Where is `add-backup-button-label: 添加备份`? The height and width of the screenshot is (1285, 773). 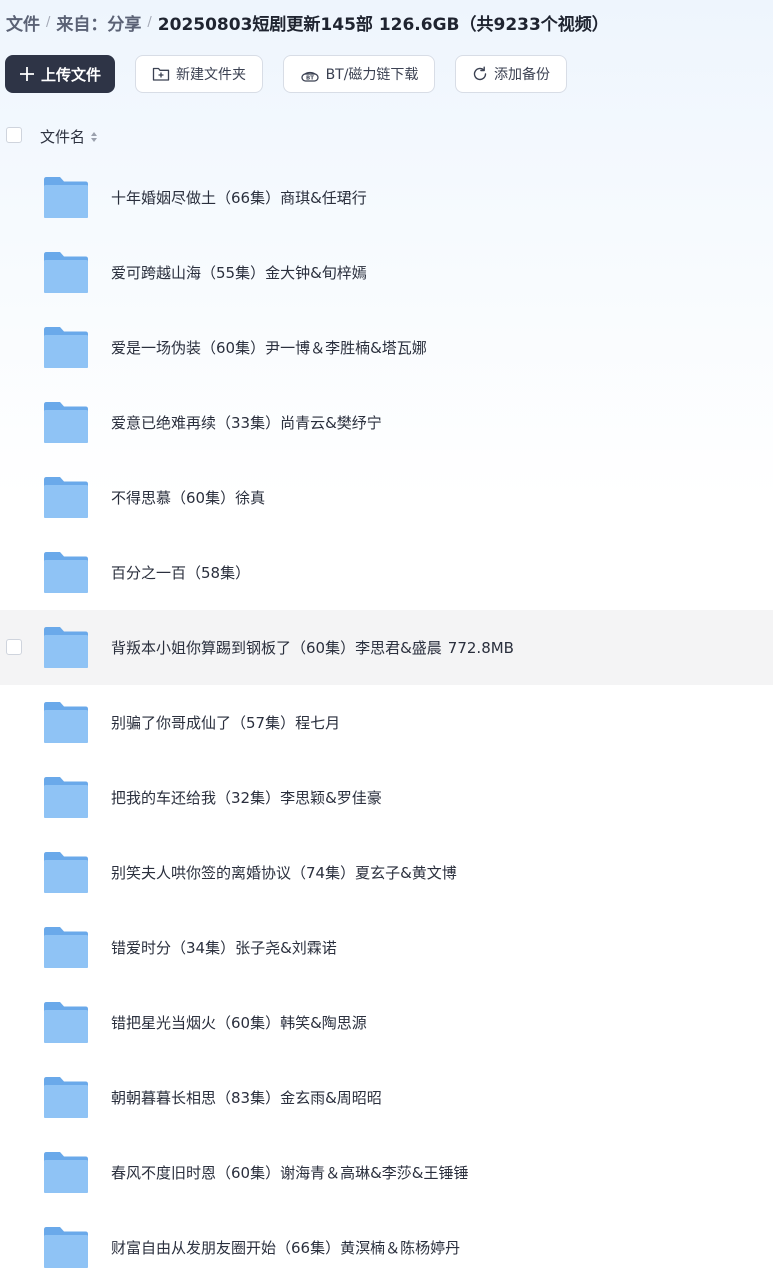 add-backup-button-label: 添加备份 is located at coordinates (522, 75).